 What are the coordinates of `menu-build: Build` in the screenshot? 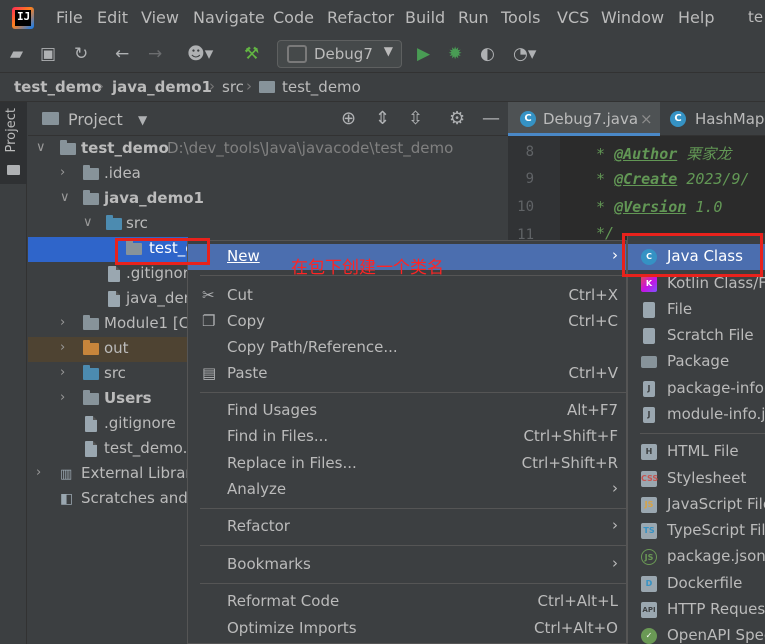 It's located at (425, 17).